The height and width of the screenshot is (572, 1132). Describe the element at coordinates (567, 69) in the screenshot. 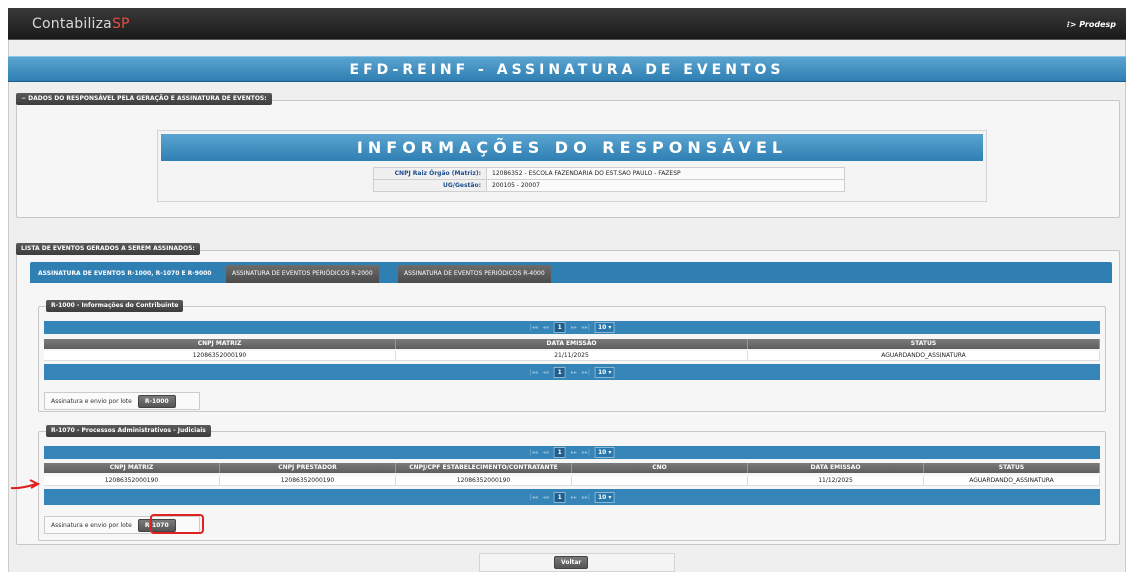

I see `page-title: EFD-REINF - ASSINATURA DE EVENTOS` at that location.